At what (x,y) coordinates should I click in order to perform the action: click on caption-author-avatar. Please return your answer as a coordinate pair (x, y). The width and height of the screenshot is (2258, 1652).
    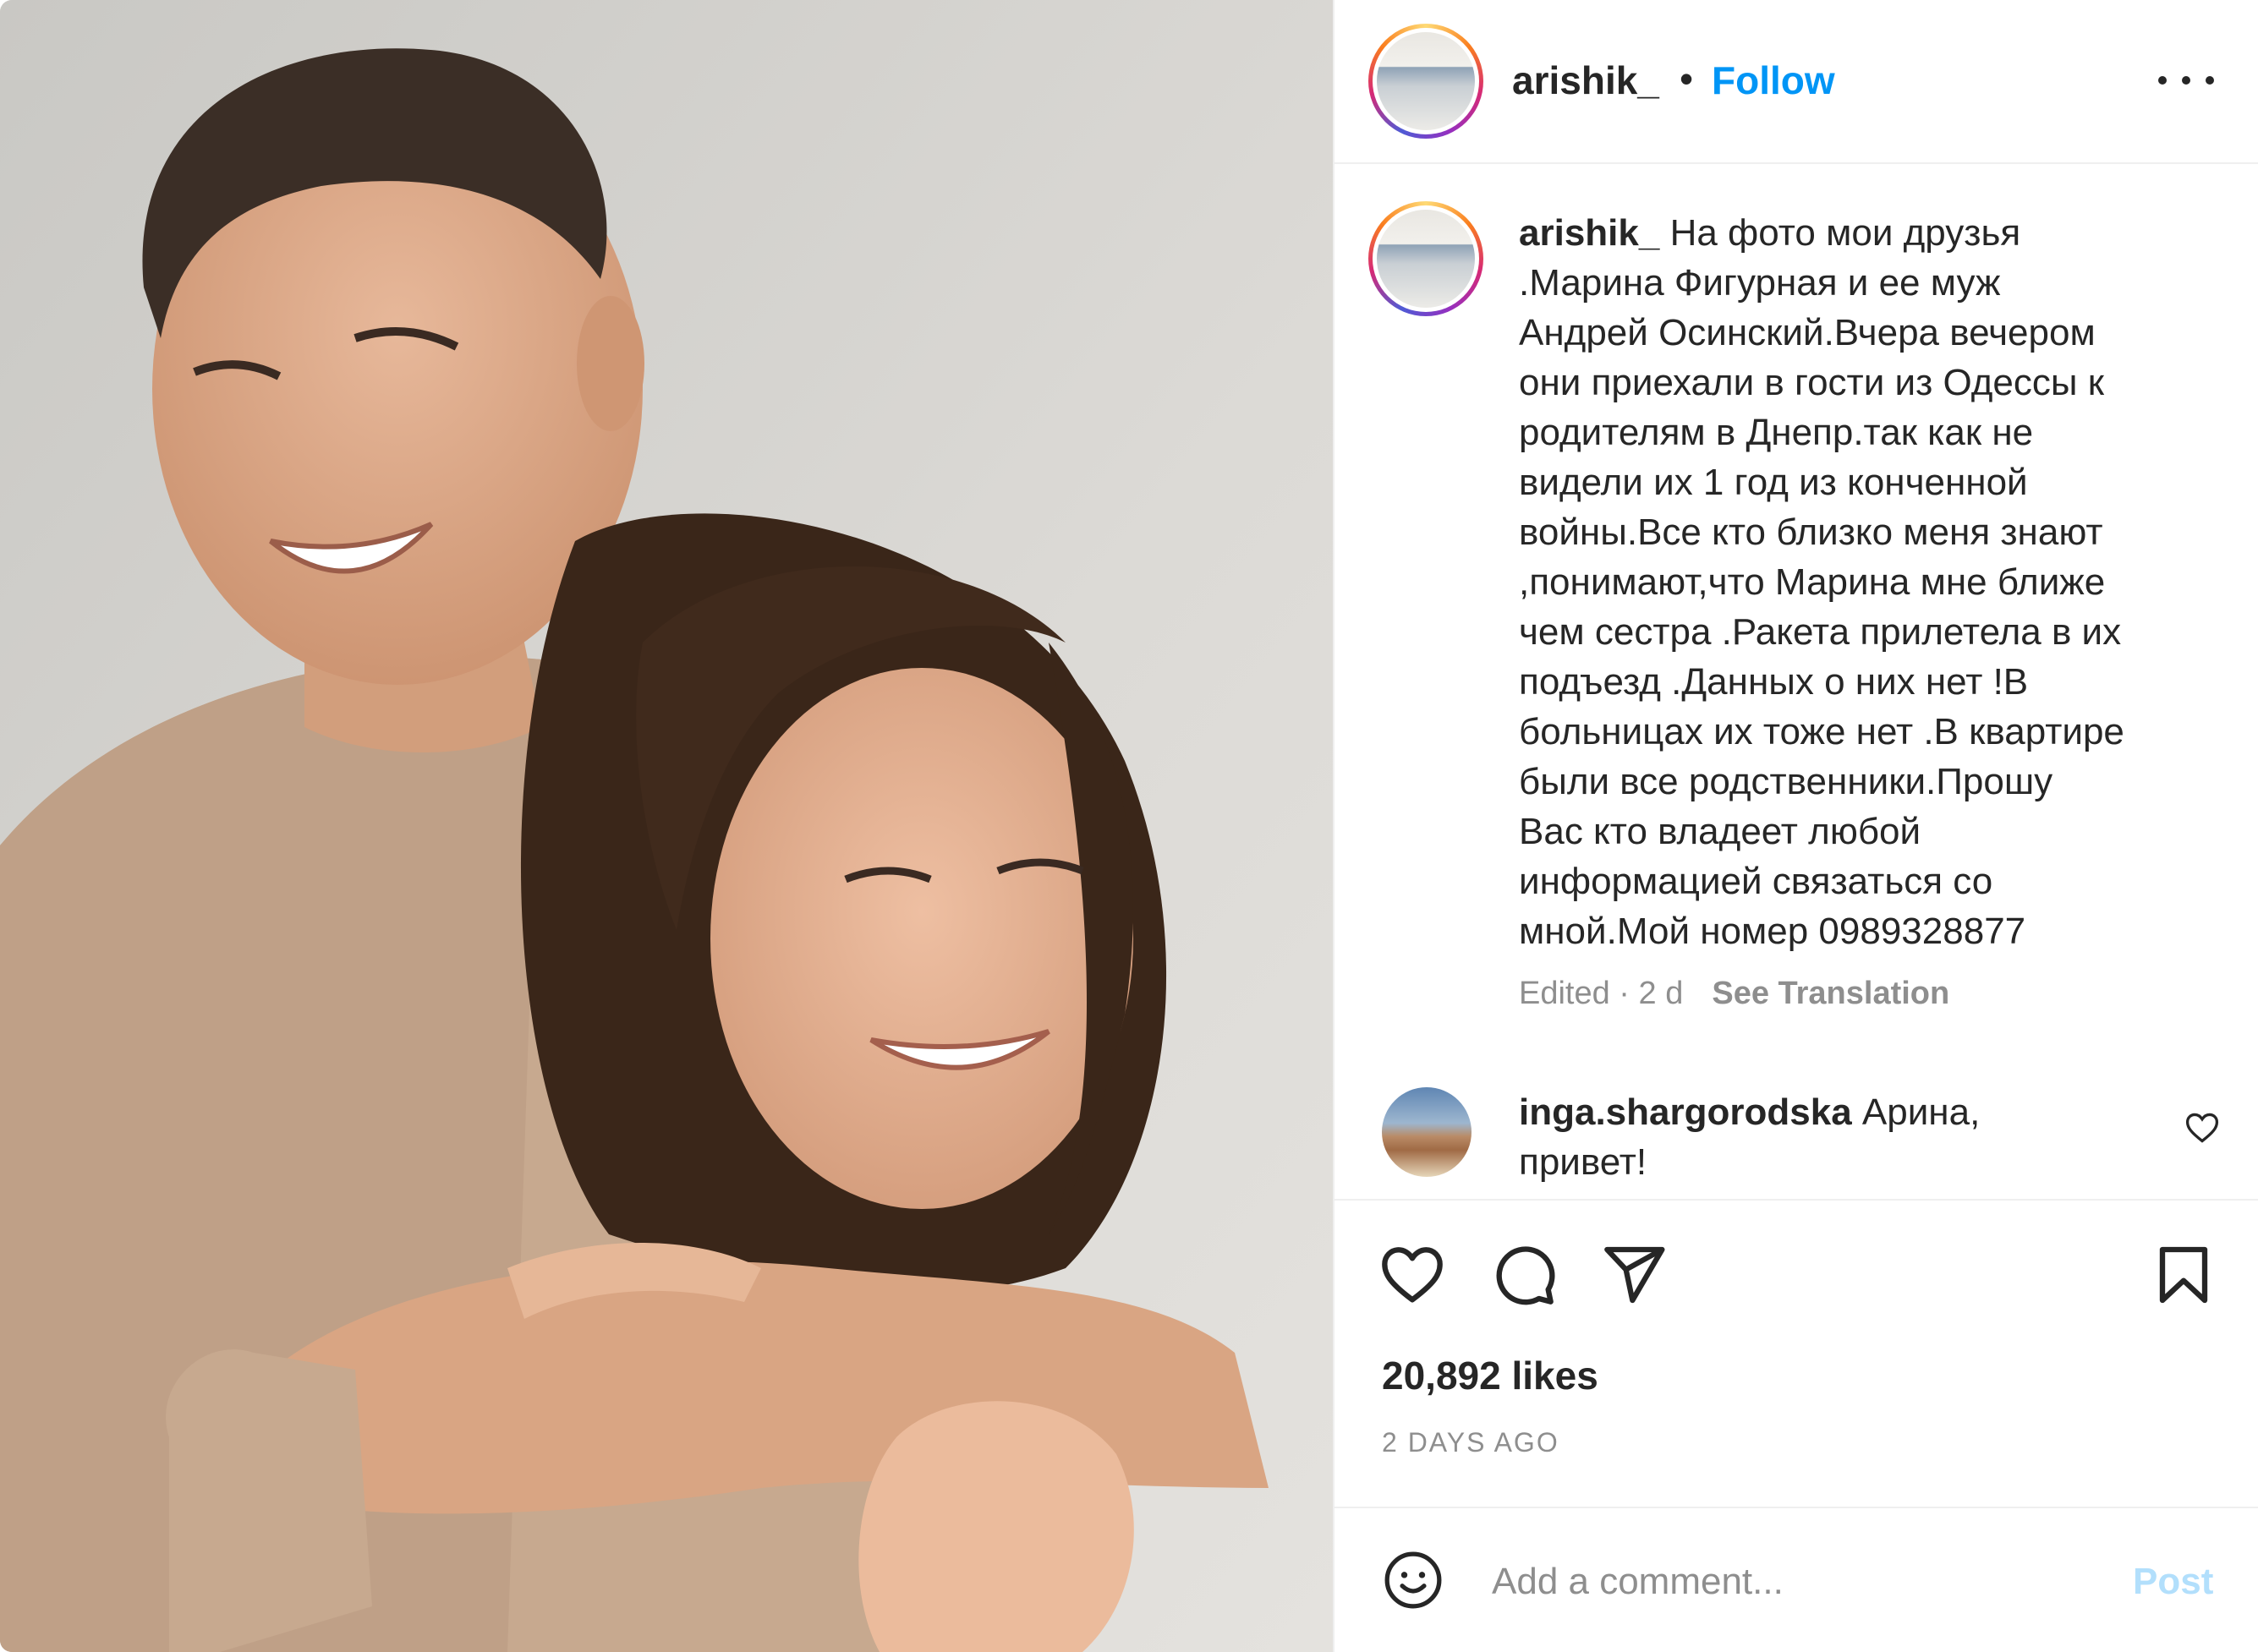
    Looking at the image, I should click on (1425, 258).